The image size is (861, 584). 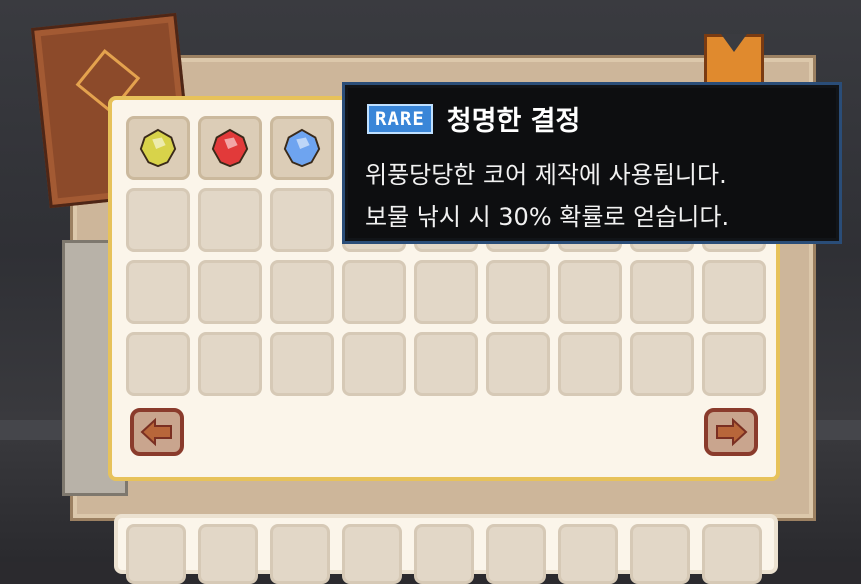 I want to click on prev-page-button, so click(x=157, y=432).